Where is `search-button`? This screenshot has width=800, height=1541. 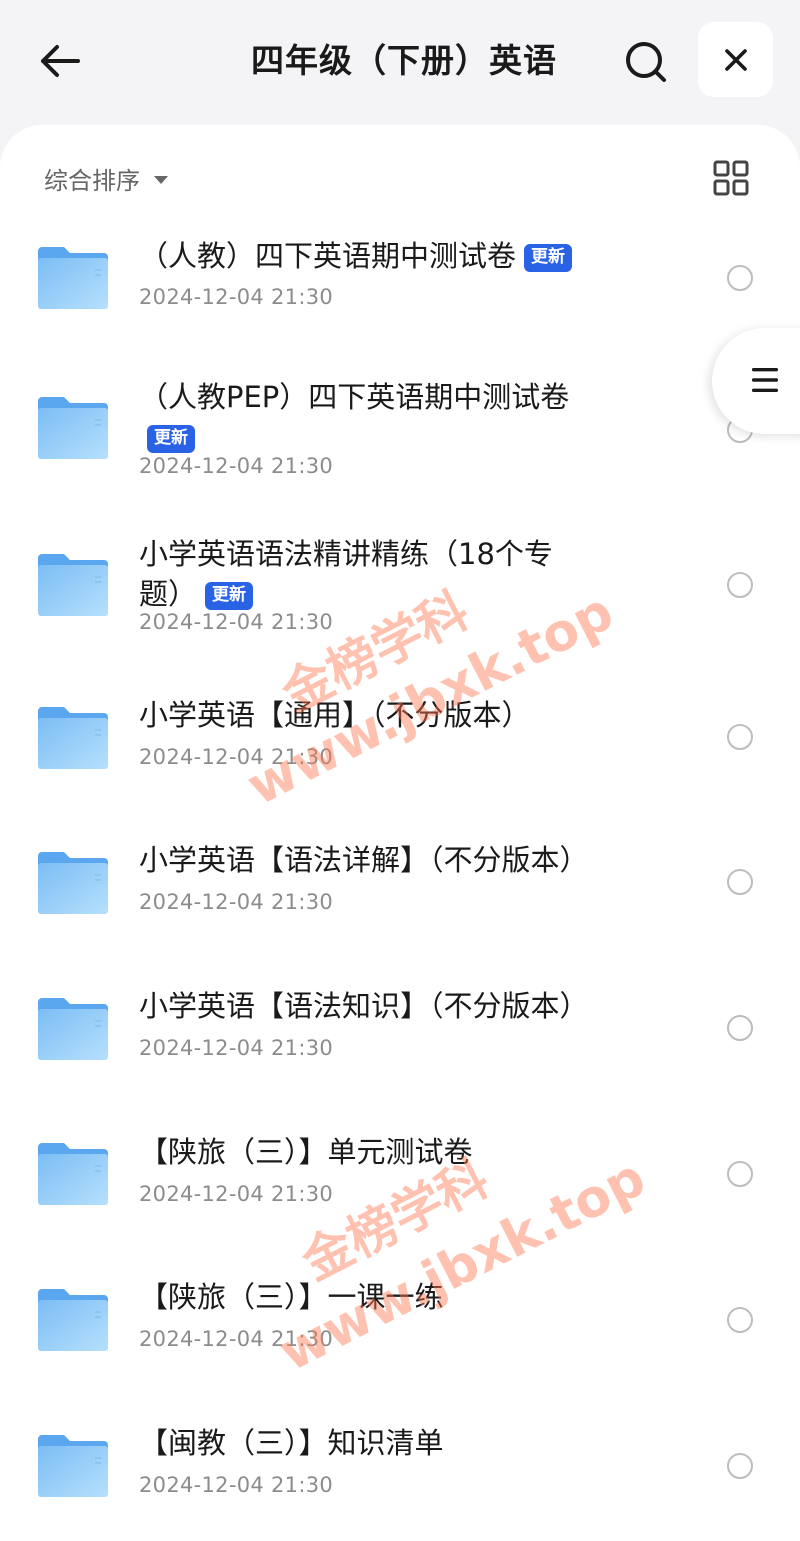 search-button is located at coordinates (646, 62).